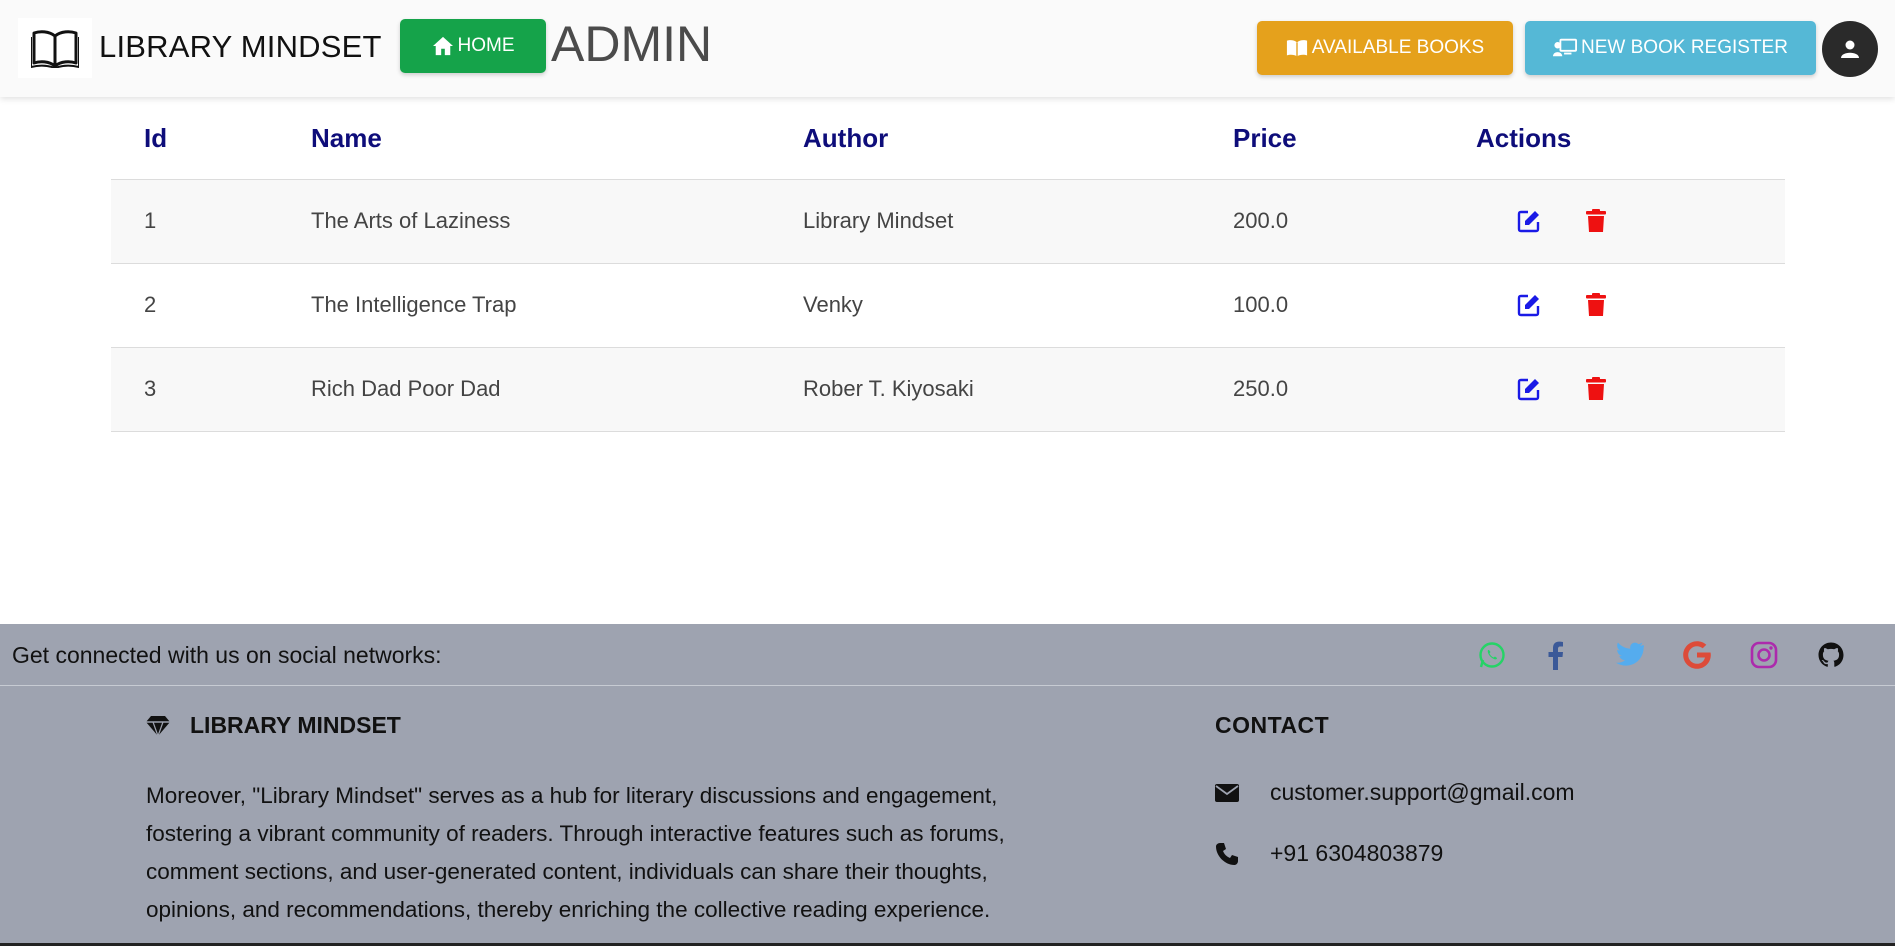 The image size is (1895, 946). Describe the element at coordinates (1398, 47) in the screenshot. I see `available-books-label: AVAILABLE BOOKS` at that location.